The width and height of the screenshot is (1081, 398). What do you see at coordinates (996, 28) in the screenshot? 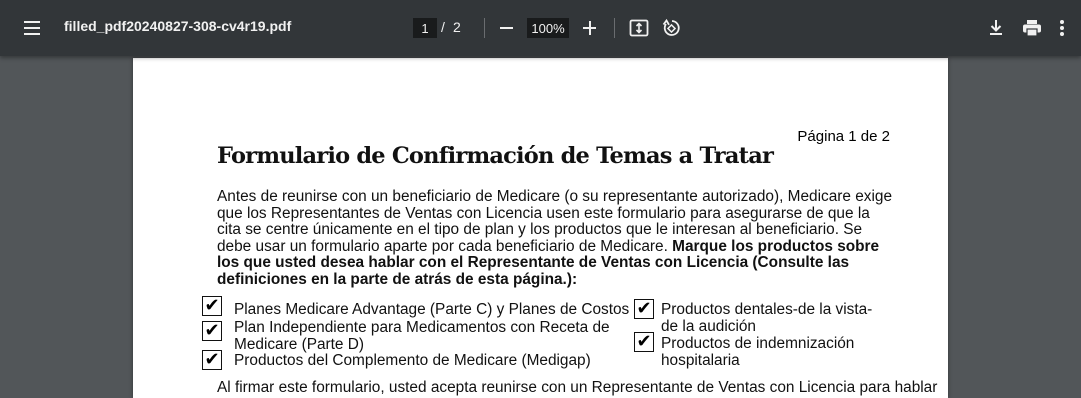
I see `download-icon` at bounding box center [996, 28].